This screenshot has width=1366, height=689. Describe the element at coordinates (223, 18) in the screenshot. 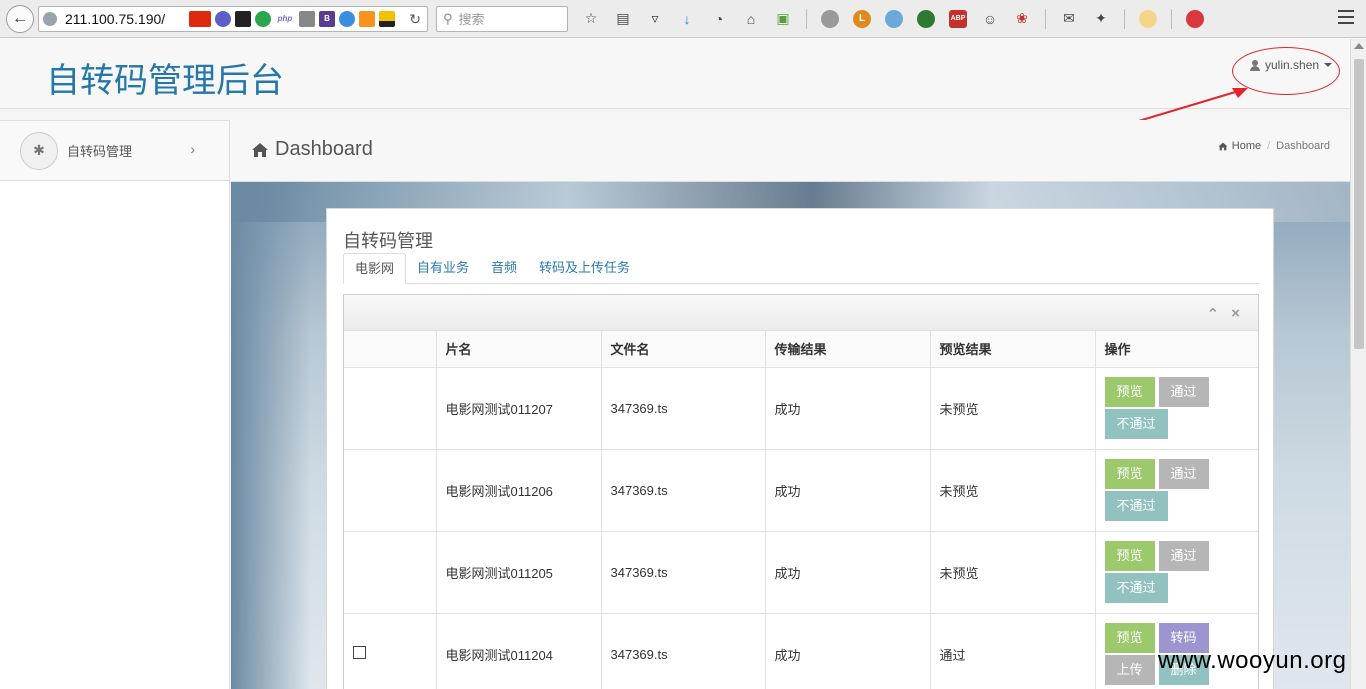

I see `addon-circle-icon` at that location.